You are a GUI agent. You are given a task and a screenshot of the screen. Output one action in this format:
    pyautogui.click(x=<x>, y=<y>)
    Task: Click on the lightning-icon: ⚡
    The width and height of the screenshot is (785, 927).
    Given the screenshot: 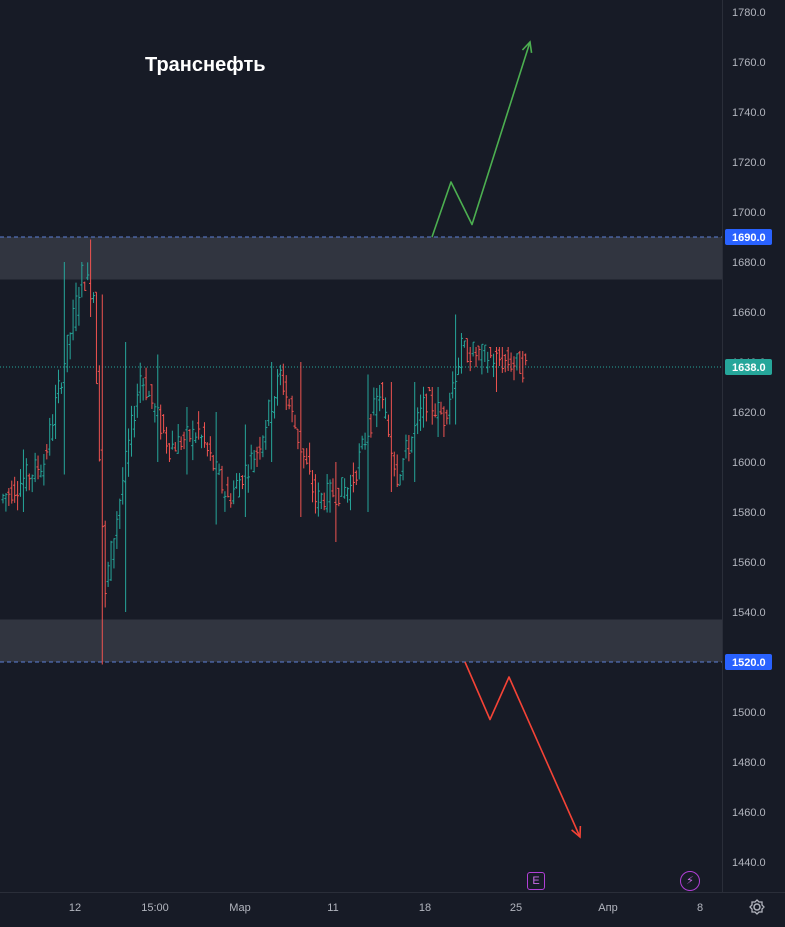 What is the action you would take?
    pyautogui.click(x=690, y=881)
    